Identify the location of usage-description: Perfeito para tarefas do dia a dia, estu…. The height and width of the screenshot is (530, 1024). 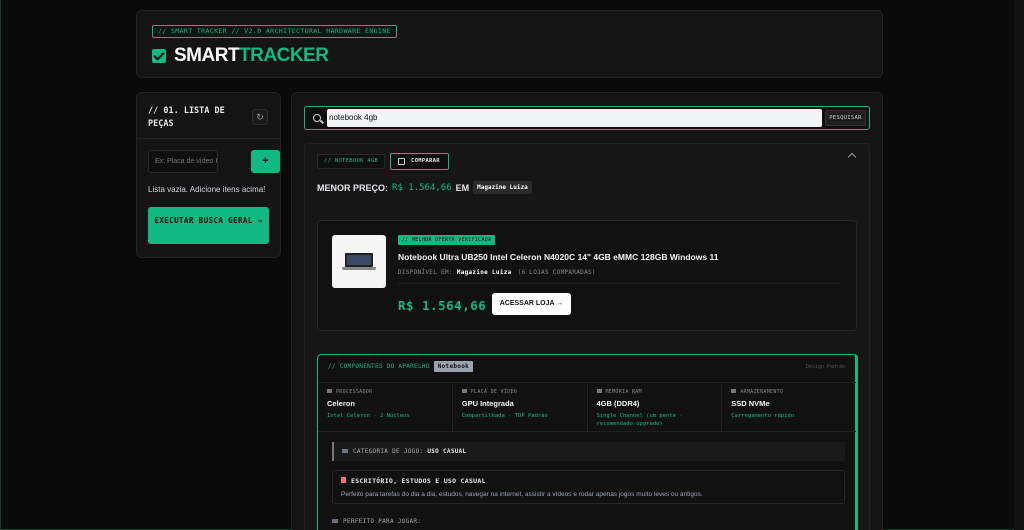
(522, 494).